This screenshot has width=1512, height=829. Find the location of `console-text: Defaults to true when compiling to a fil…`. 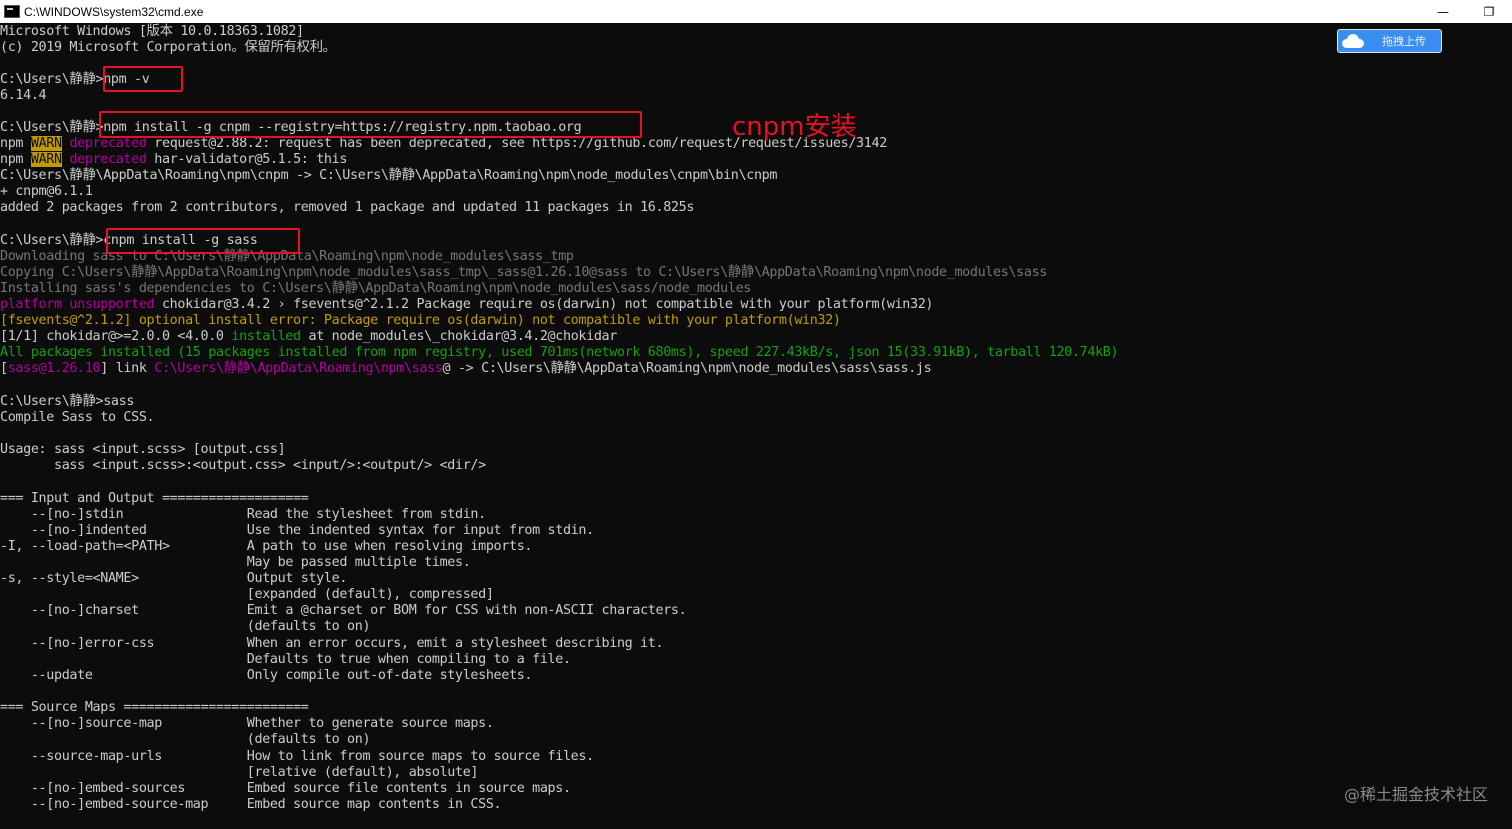

console-text: Defaults to true when compiling to a fil… is located at coordinates (285, 659).